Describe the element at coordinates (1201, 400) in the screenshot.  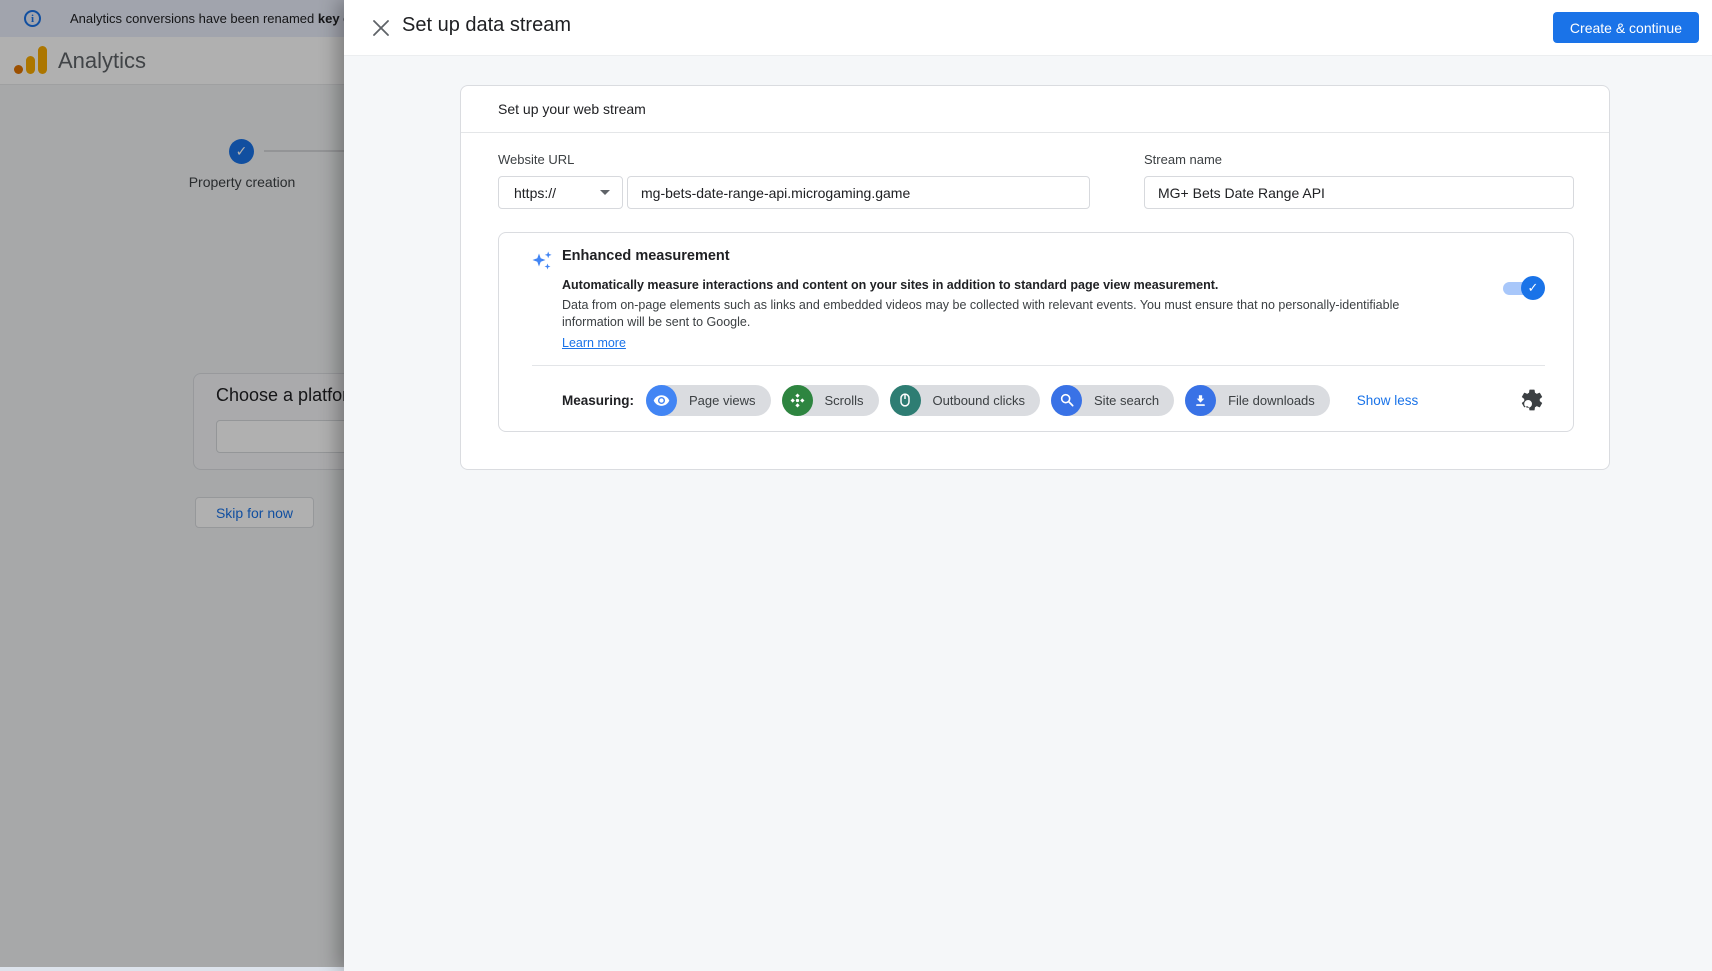
I see `download-icon` at that location.